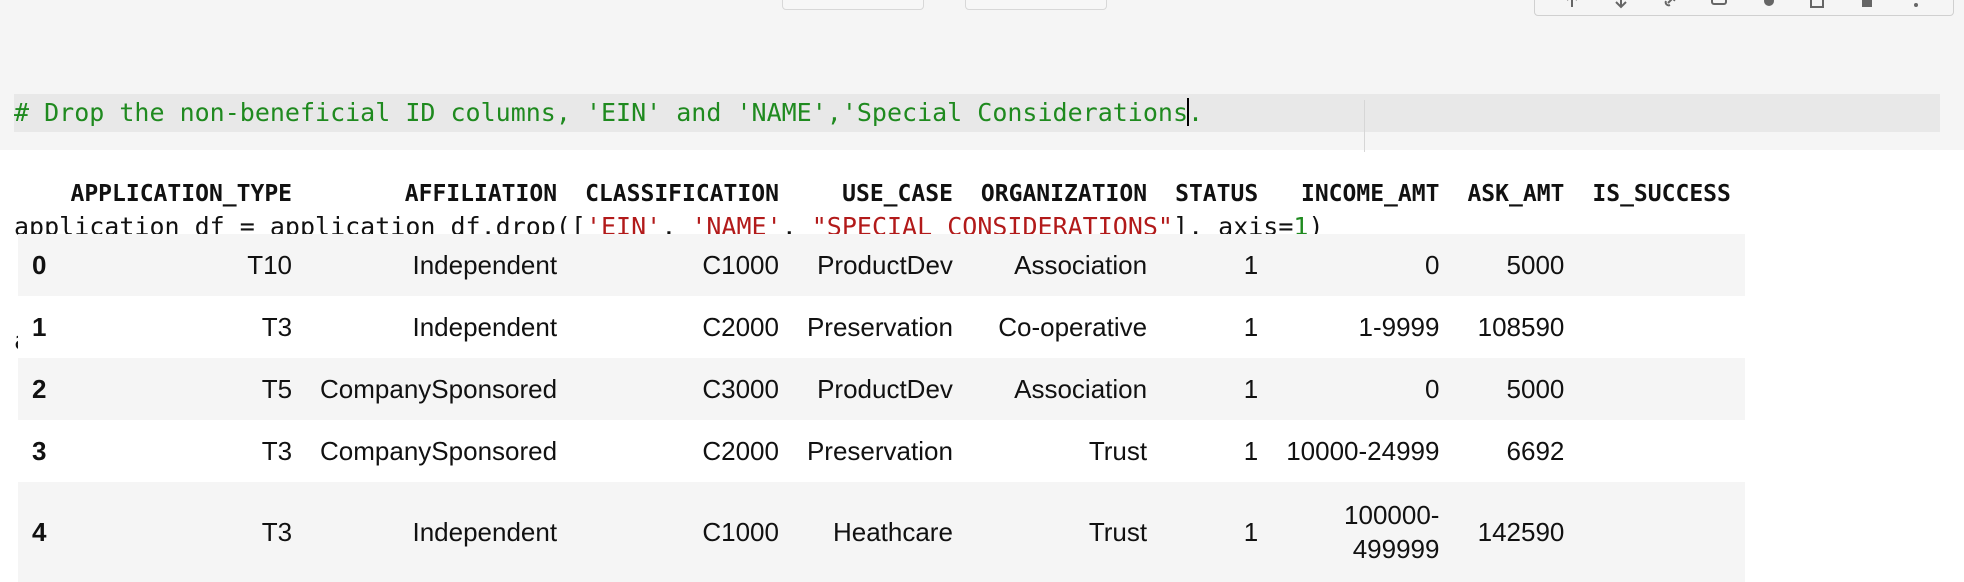 Image resolution: width=1964 pixels, height=582 pixels. Describe the element at coordinates (481, 194) in the screenshot. I see `column-header: AFFILIATION` at that location.